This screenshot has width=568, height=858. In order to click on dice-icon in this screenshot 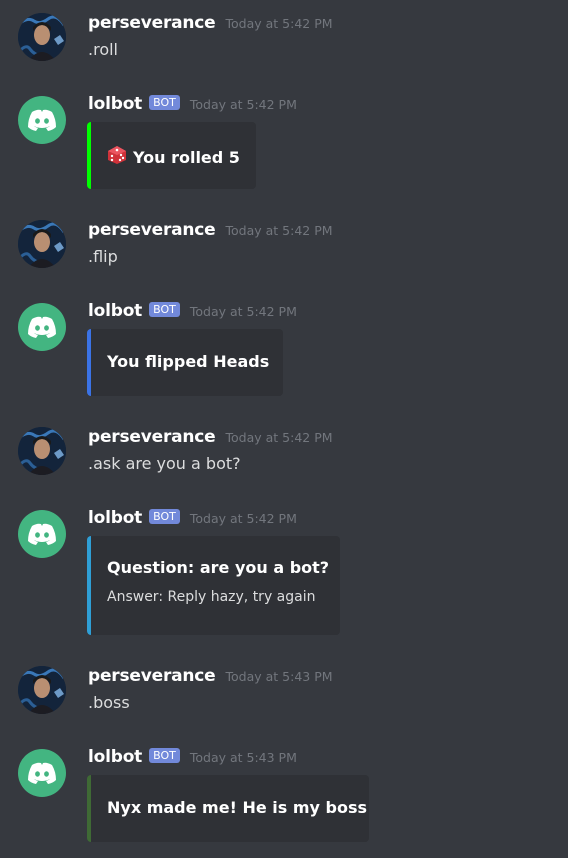, I will do `click(117, 157)`.